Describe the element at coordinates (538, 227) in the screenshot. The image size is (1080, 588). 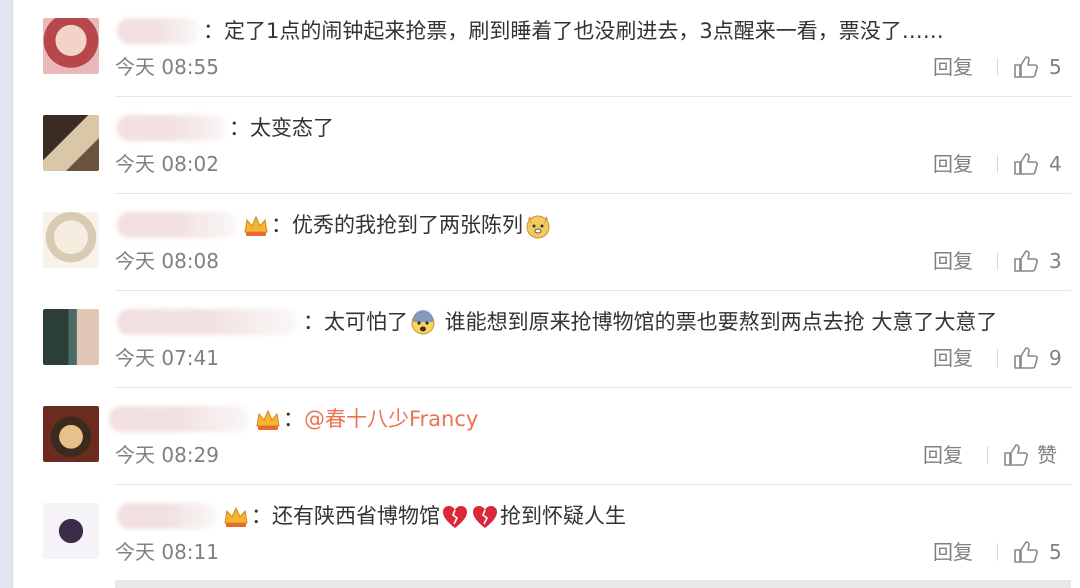
I see `dog-face-emoji` at that location.